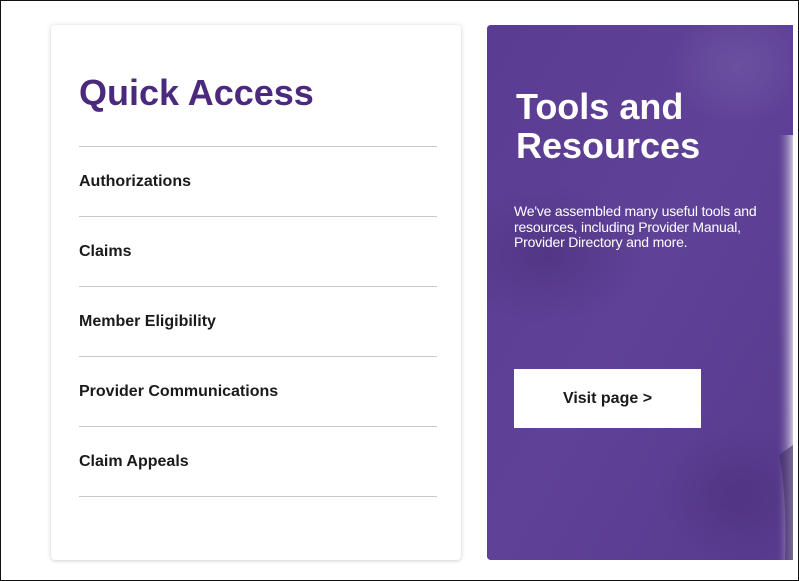  I want to click on list-item: Member Eligibility, so click(258, 322).